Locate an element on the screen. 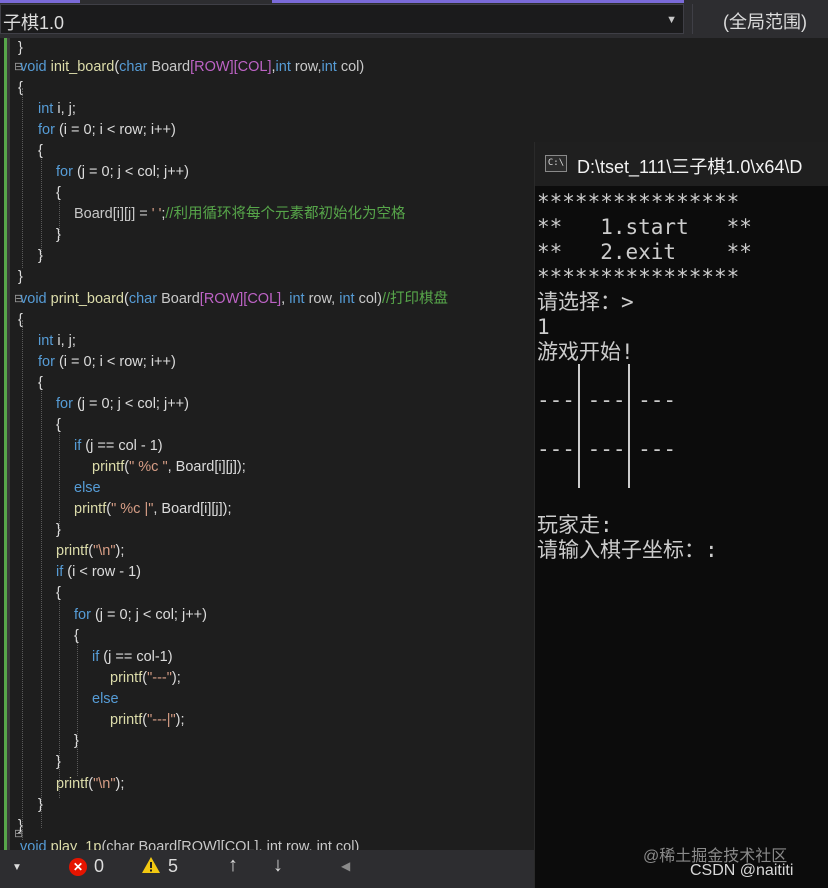 This screenshot has width=828, height=888. code-text: (i < row - 1) is located at coordinates (102, 572).